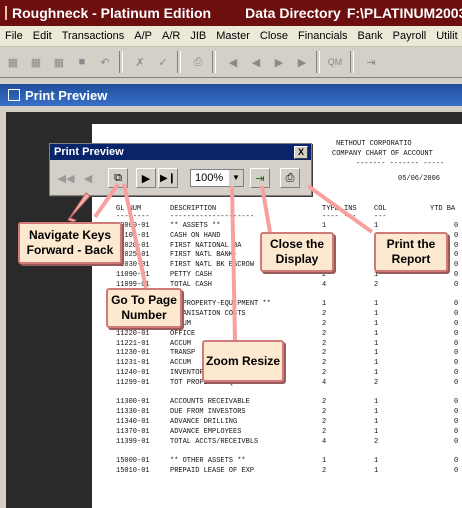 The height and width of the screenshot is (508, 462). I want to click on row-gl: 11220-01, so click(133, 333).